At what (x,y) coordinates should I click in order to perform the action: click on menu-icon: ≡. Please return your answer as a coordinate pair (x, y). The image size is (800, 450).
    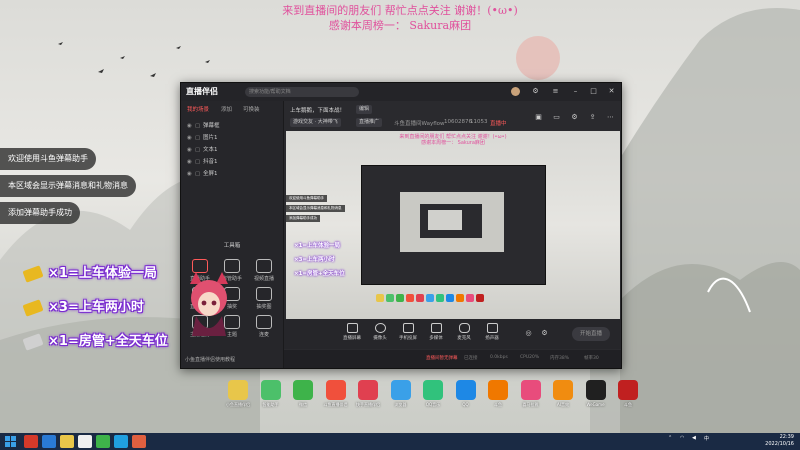
    Looking at the image, I should click on (555, 91).